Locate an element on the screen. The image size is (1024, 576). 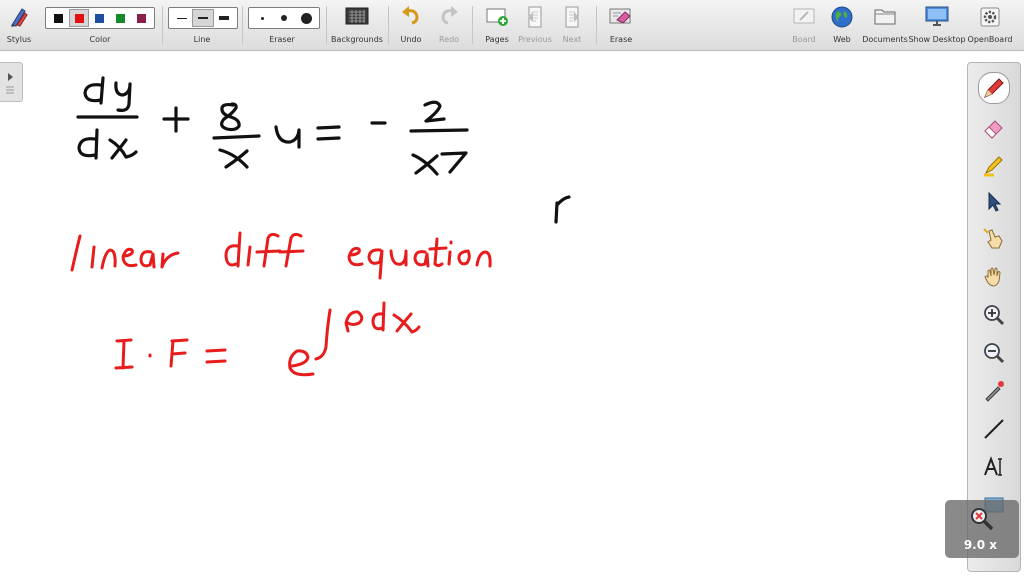
eraser-tool-button is located at coordinates (994, 128).